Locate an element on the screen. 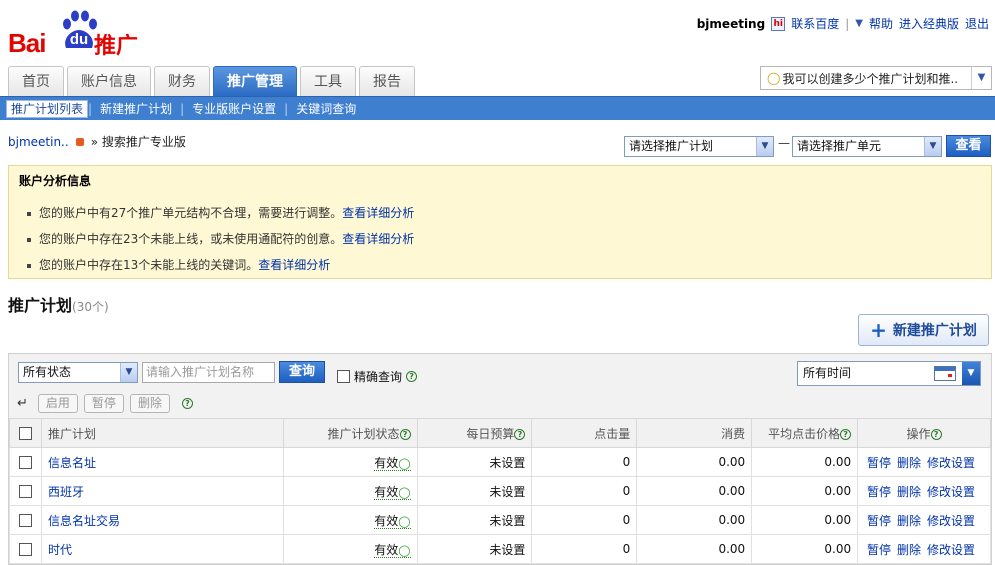  plan-name-link: 信息名址交易 is located at coordinates (84, 521).